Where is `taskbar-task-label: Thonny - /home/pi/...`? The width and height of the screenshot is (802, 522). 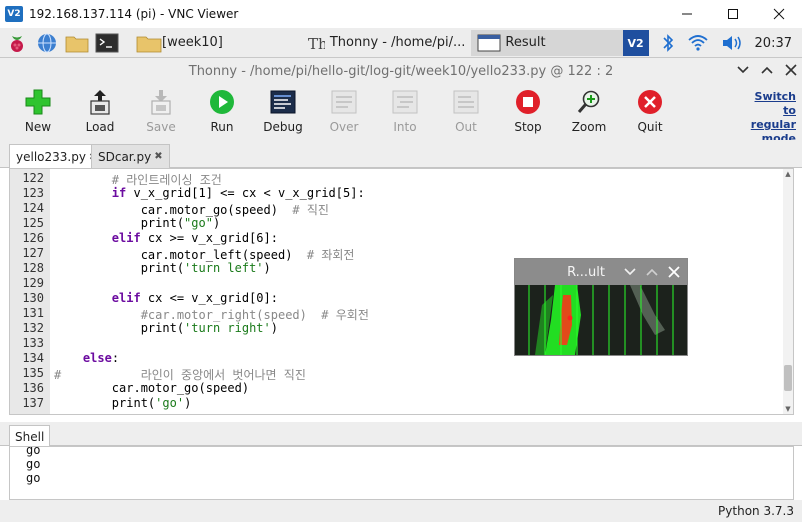
taskbar-task-label: Thonny - /home/pi/... is located at coordinates (397, 42).